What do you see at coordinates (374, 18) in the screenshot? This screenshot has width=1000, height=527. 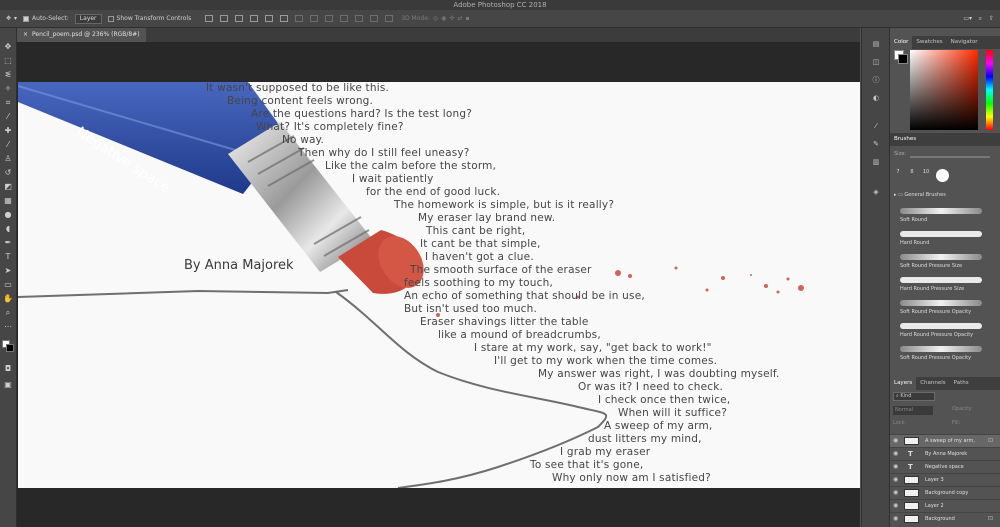 I see `distribute-right-icon` at bounding box center [374, 18].